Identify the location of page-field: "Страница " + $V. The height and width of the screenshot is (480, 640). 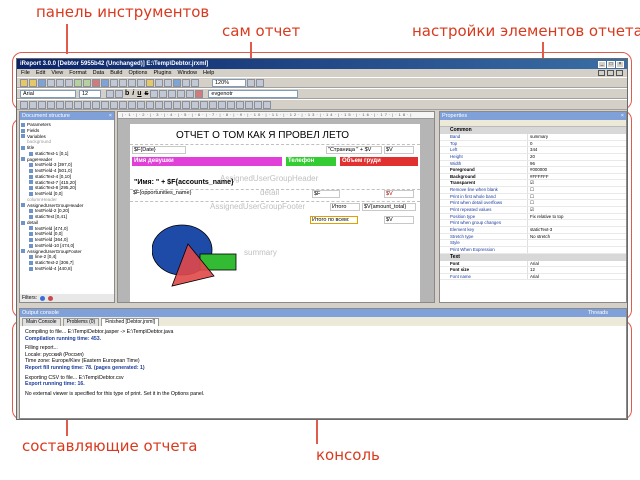
(354, 150).